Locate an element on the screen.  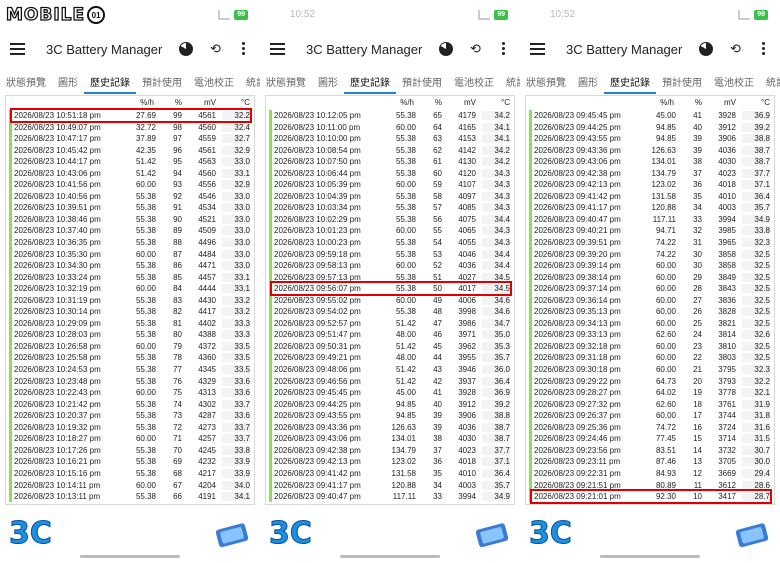
table-row: 2026/08/23 09:29:22 pm 64.73 20 3793 32.2 is located at coordinates (653, 382).